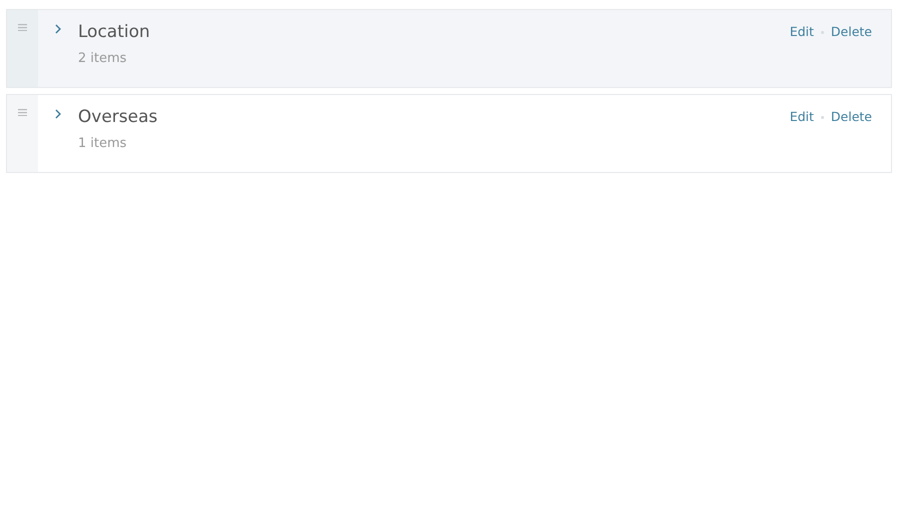  Describe the element at coordinates (102, 59) in the screenshot. I see `item-count: 2 items` at that location.